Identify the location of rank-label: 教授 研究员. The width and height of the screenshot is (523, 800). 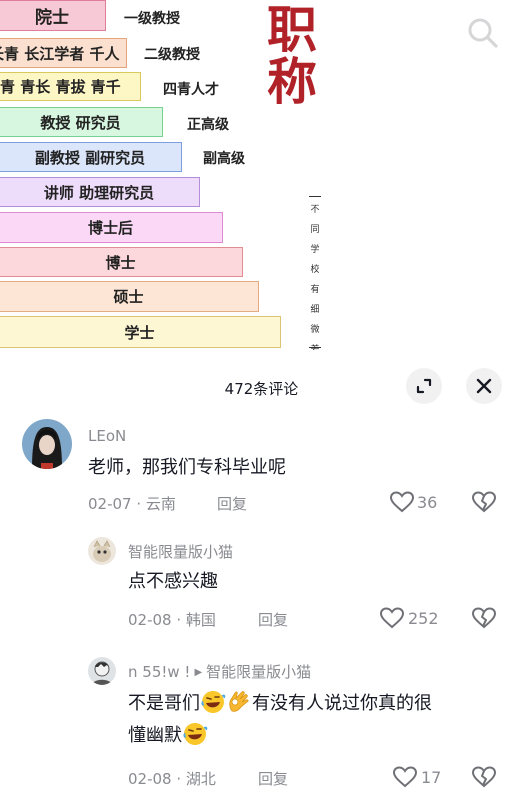
(80, 122).